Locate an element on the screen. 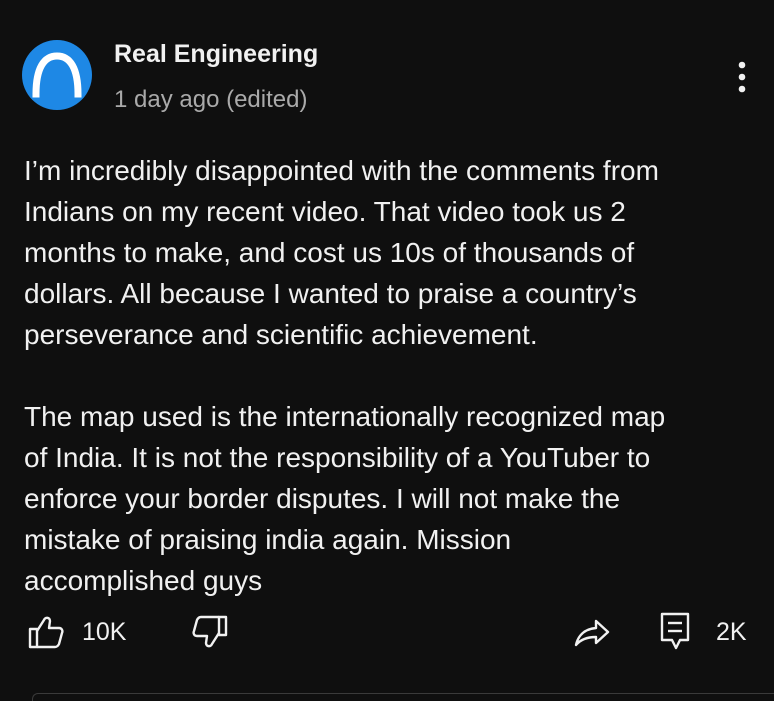 This screenshot has height=701, width=774. share-icon is located at coordinates (592, 633).